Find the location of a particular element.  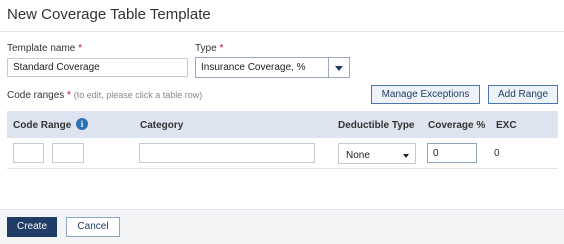

template-name-label: Template name * is located at coordinates (45, 48).